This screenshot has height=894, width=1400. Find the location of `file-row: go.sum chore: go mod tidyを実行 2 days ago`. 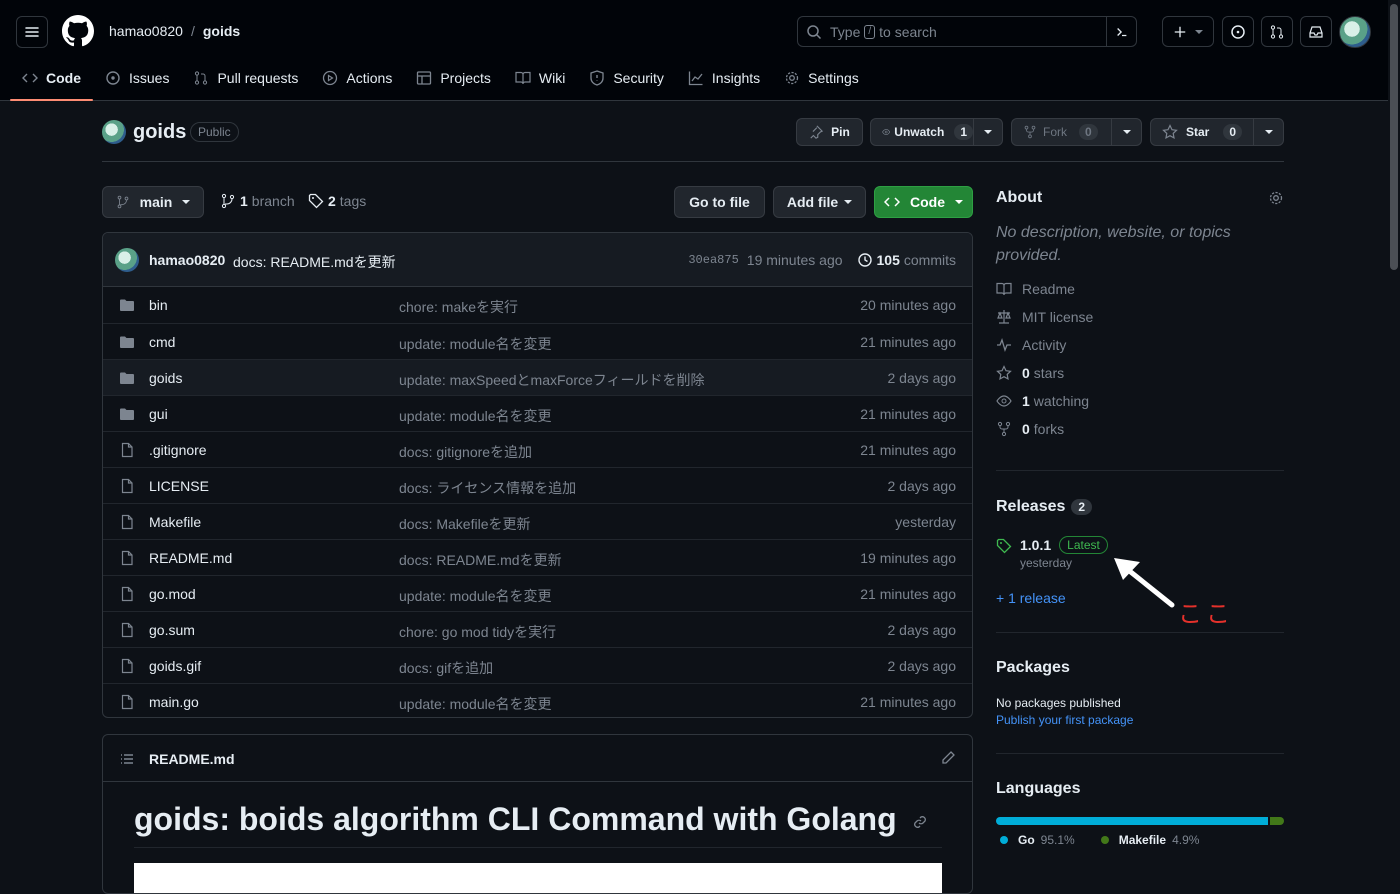

file-row: go.sum chore: go mod tidyを実行 2 days ago is located at coordinates (537, 629).